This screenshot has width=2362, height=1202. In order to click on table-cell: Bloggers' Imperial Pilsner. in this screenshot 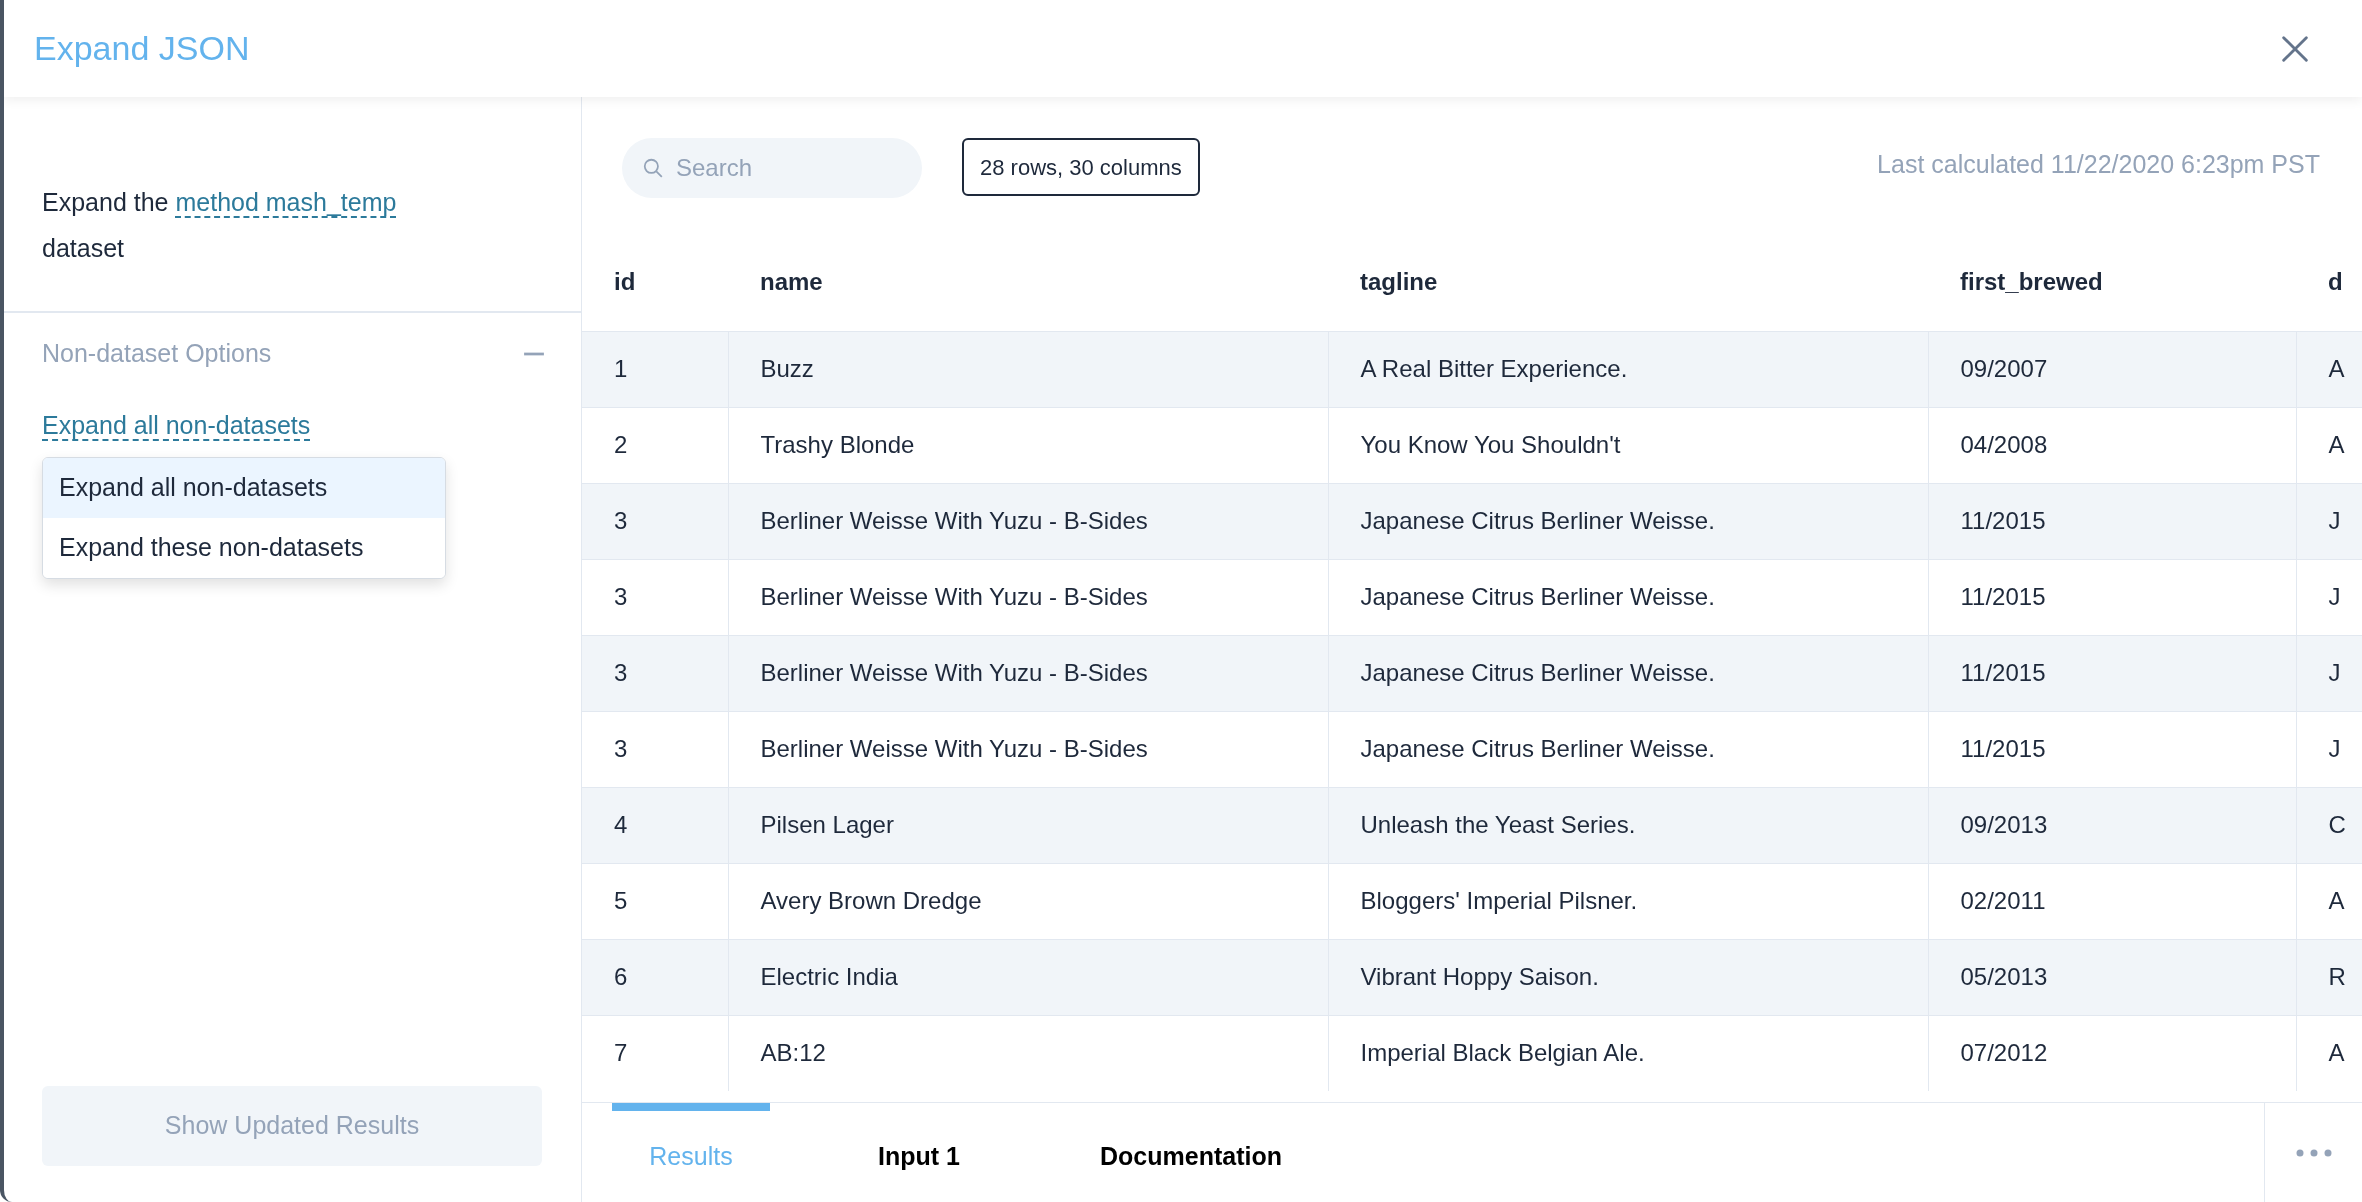, I will do `click(1628, 901)`.